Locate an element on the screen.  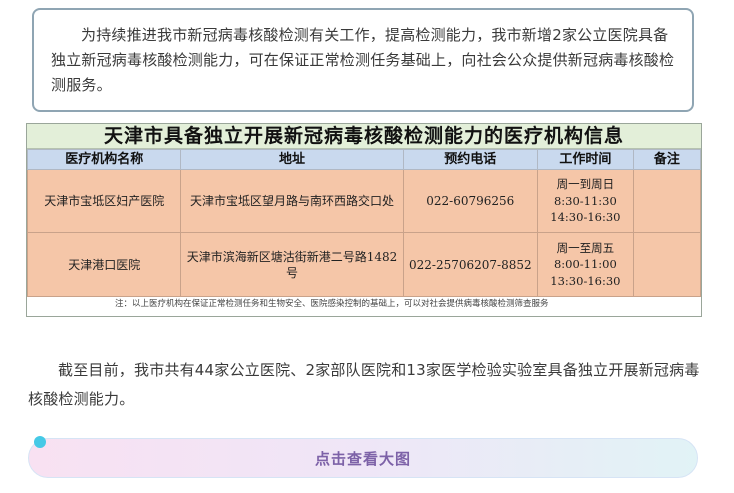
table-title: 天津市具备独立开展新冠病毒核酸检测能力的医疗机构信息 is located at coordinates (364, 136).